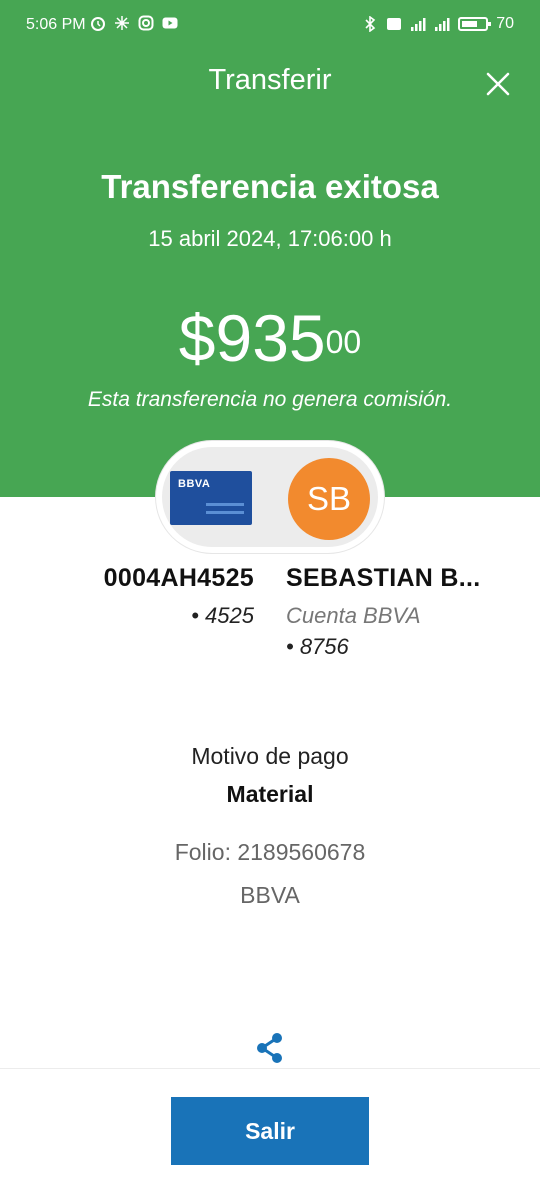  What do you see at coordinates (170, 23) in the screenshot?
I see `youtube-icon` at bounding box center [170, 23].